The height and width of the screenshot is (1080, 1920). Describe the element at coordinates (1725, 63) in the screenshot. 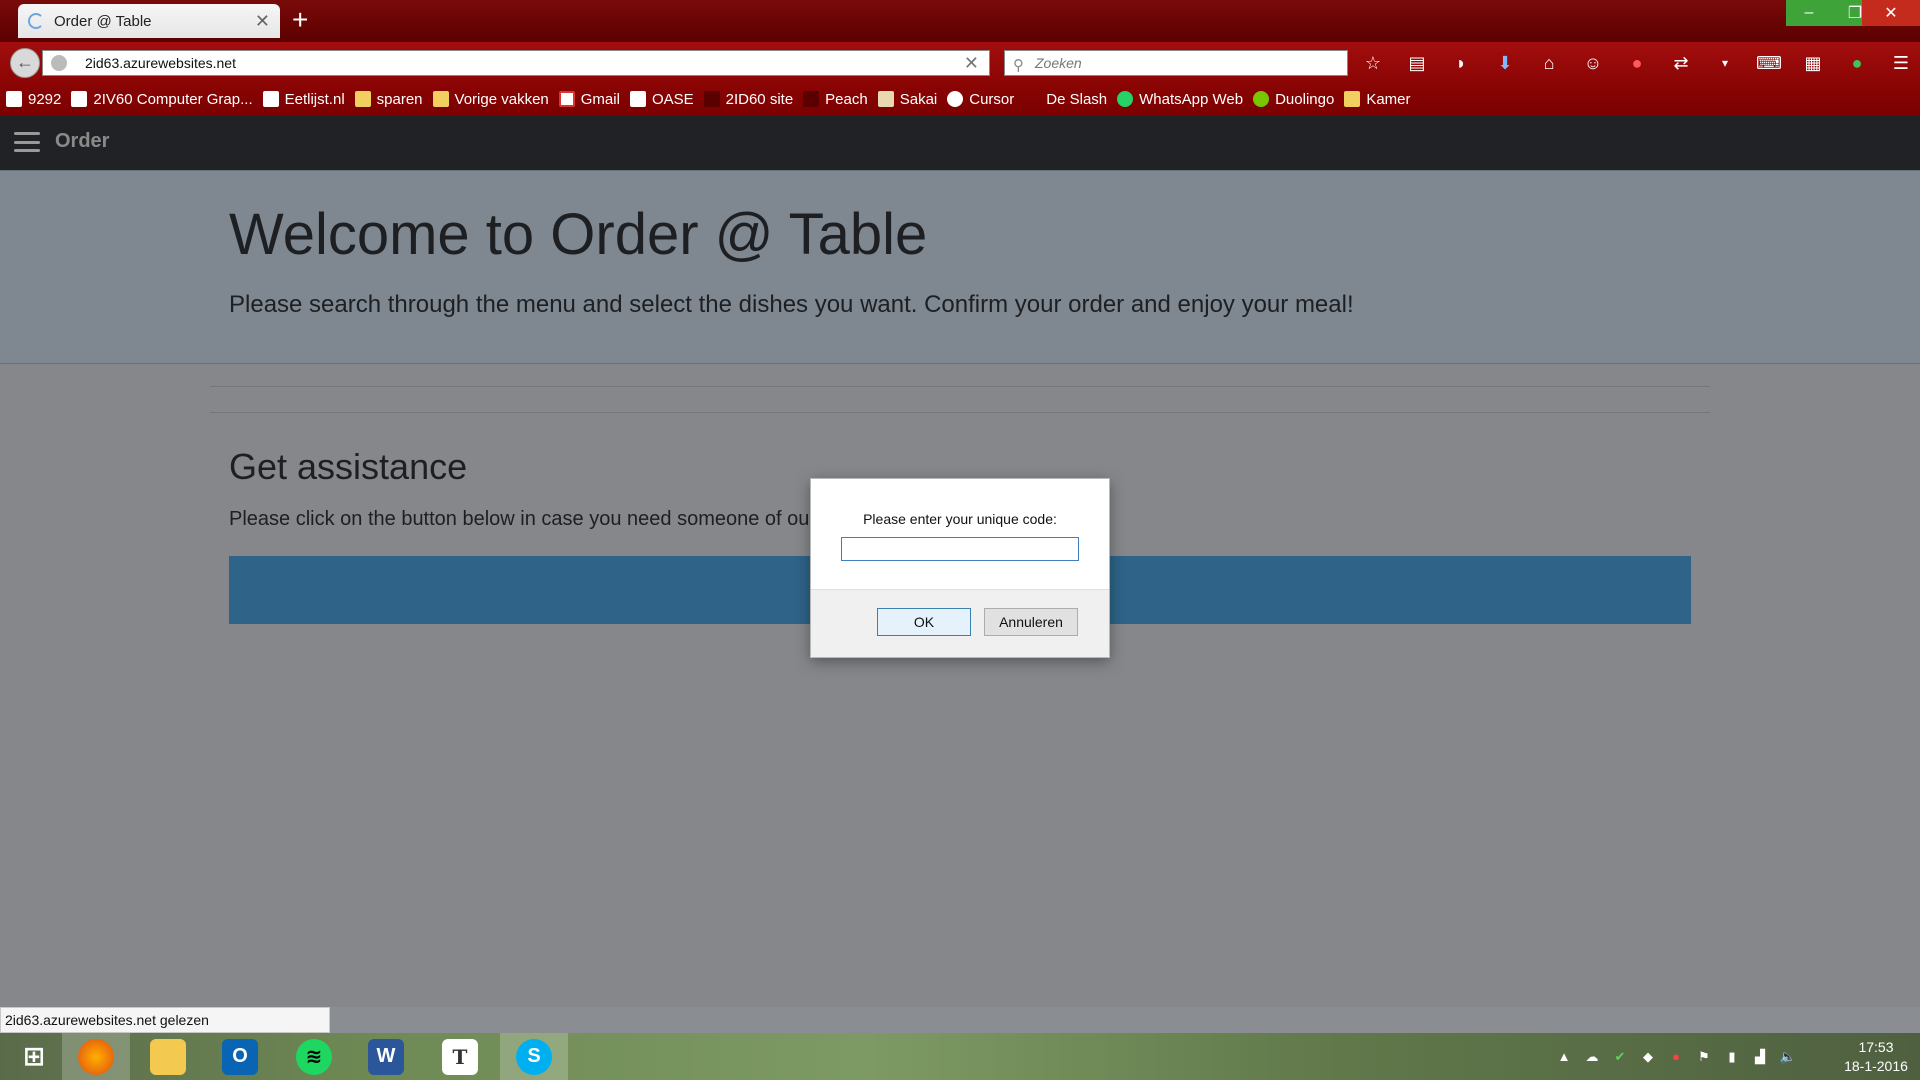

I see `dropdown-arrow-icon: ▾` at that location.